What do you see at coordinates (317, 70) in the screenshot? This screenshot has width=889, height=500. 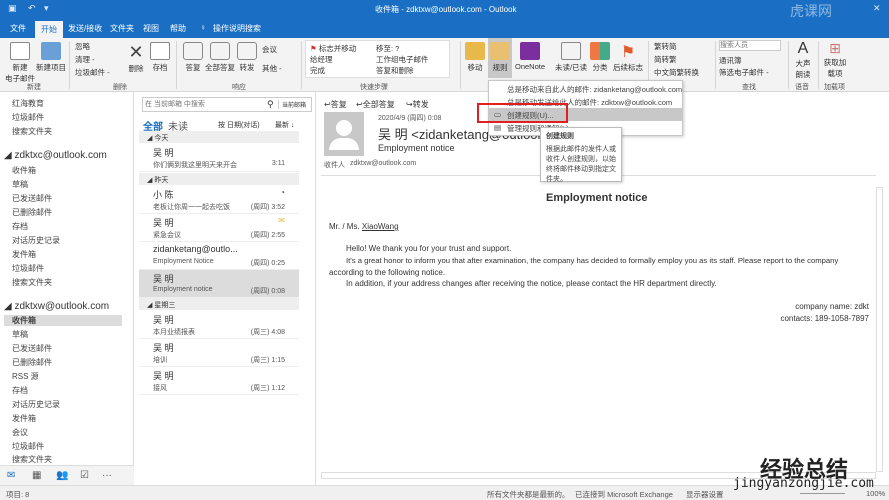 I see `quick-step: 完成` at bounding box center [317, 70].